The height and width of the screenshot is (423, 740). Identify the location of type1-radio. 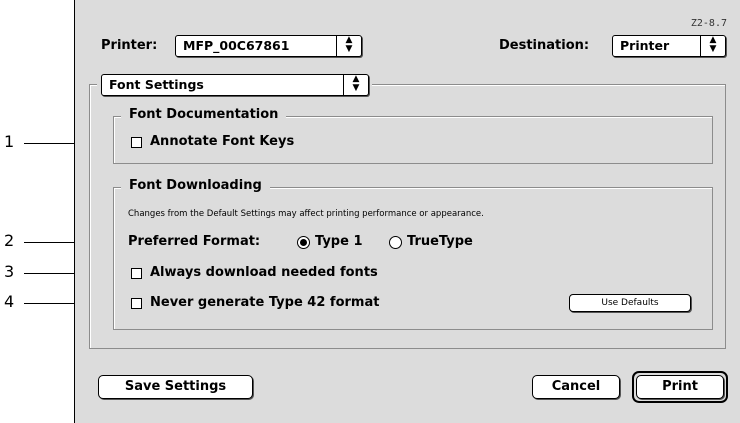
(303, 242).